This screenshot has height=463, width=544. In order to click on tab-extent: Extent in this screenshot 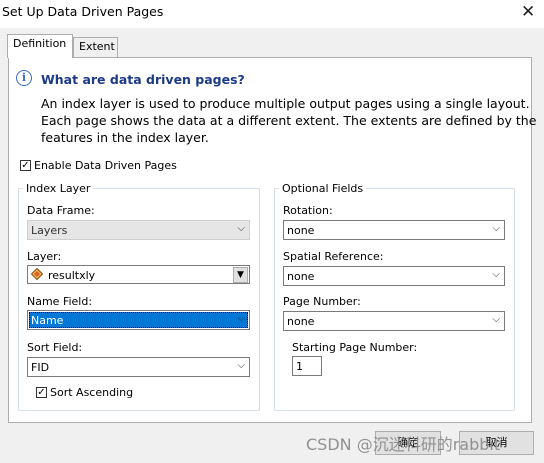, I will do `click(95, 47)`.